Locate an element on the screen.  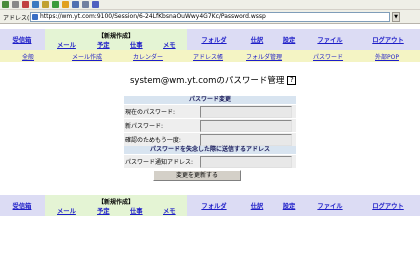
row-confirm-password: 確認のためもう一度: is located at coordinates (210, 139).